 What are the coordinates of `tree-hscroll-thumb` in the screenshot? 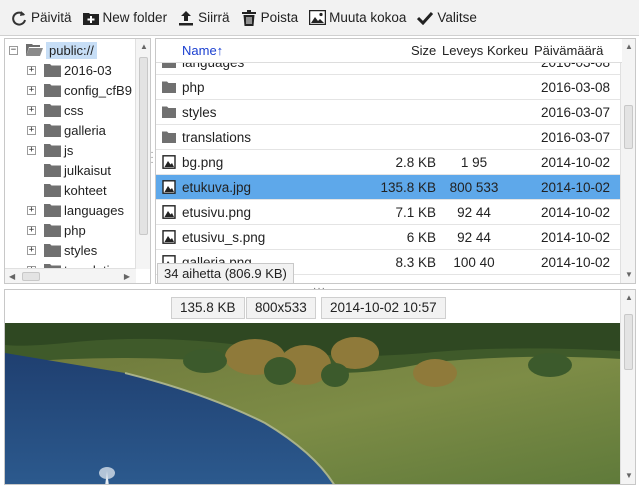 It's located at (31, 276).